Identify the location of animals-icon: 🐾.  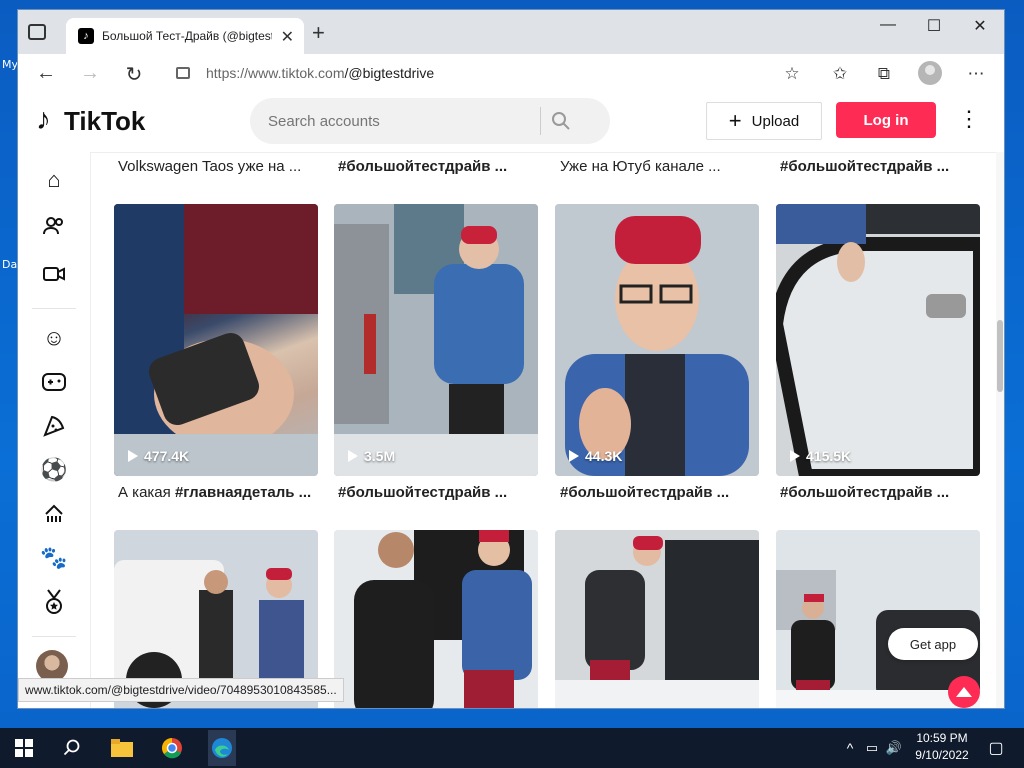
(54, 558).